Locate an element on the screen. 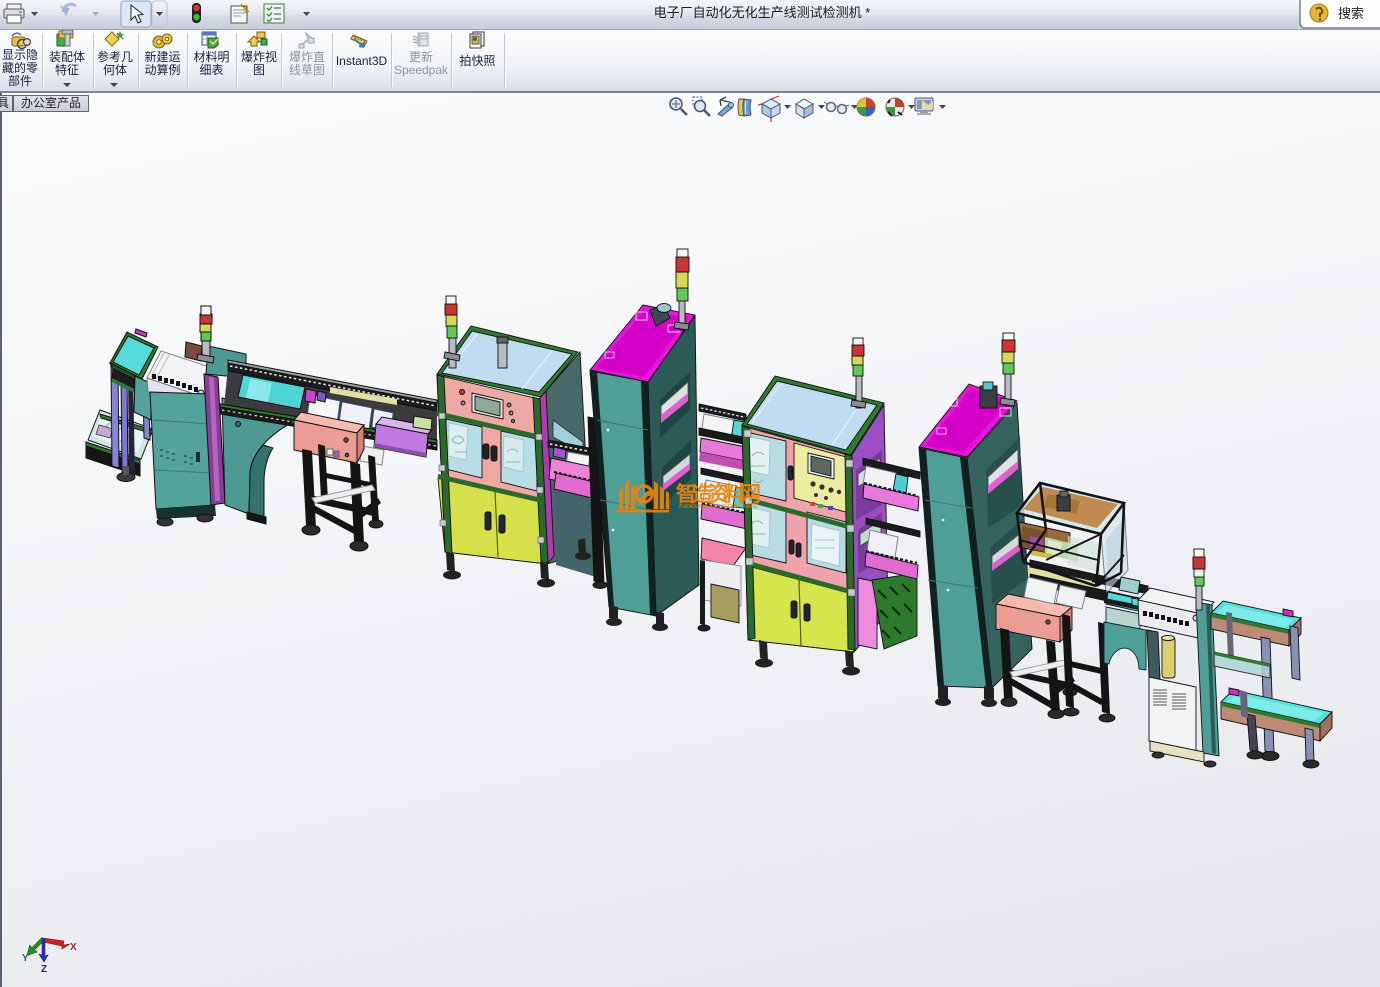 Image resolution: width=1380 pixels, height=987 pixels. svg-text: 搜索 is located at coordinates (1351, 13).